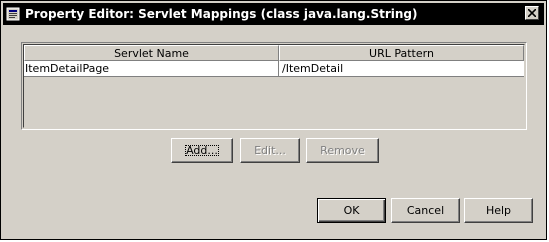  I want to click on table-header: Servlet Name URL Pattern, so click(274, 53).